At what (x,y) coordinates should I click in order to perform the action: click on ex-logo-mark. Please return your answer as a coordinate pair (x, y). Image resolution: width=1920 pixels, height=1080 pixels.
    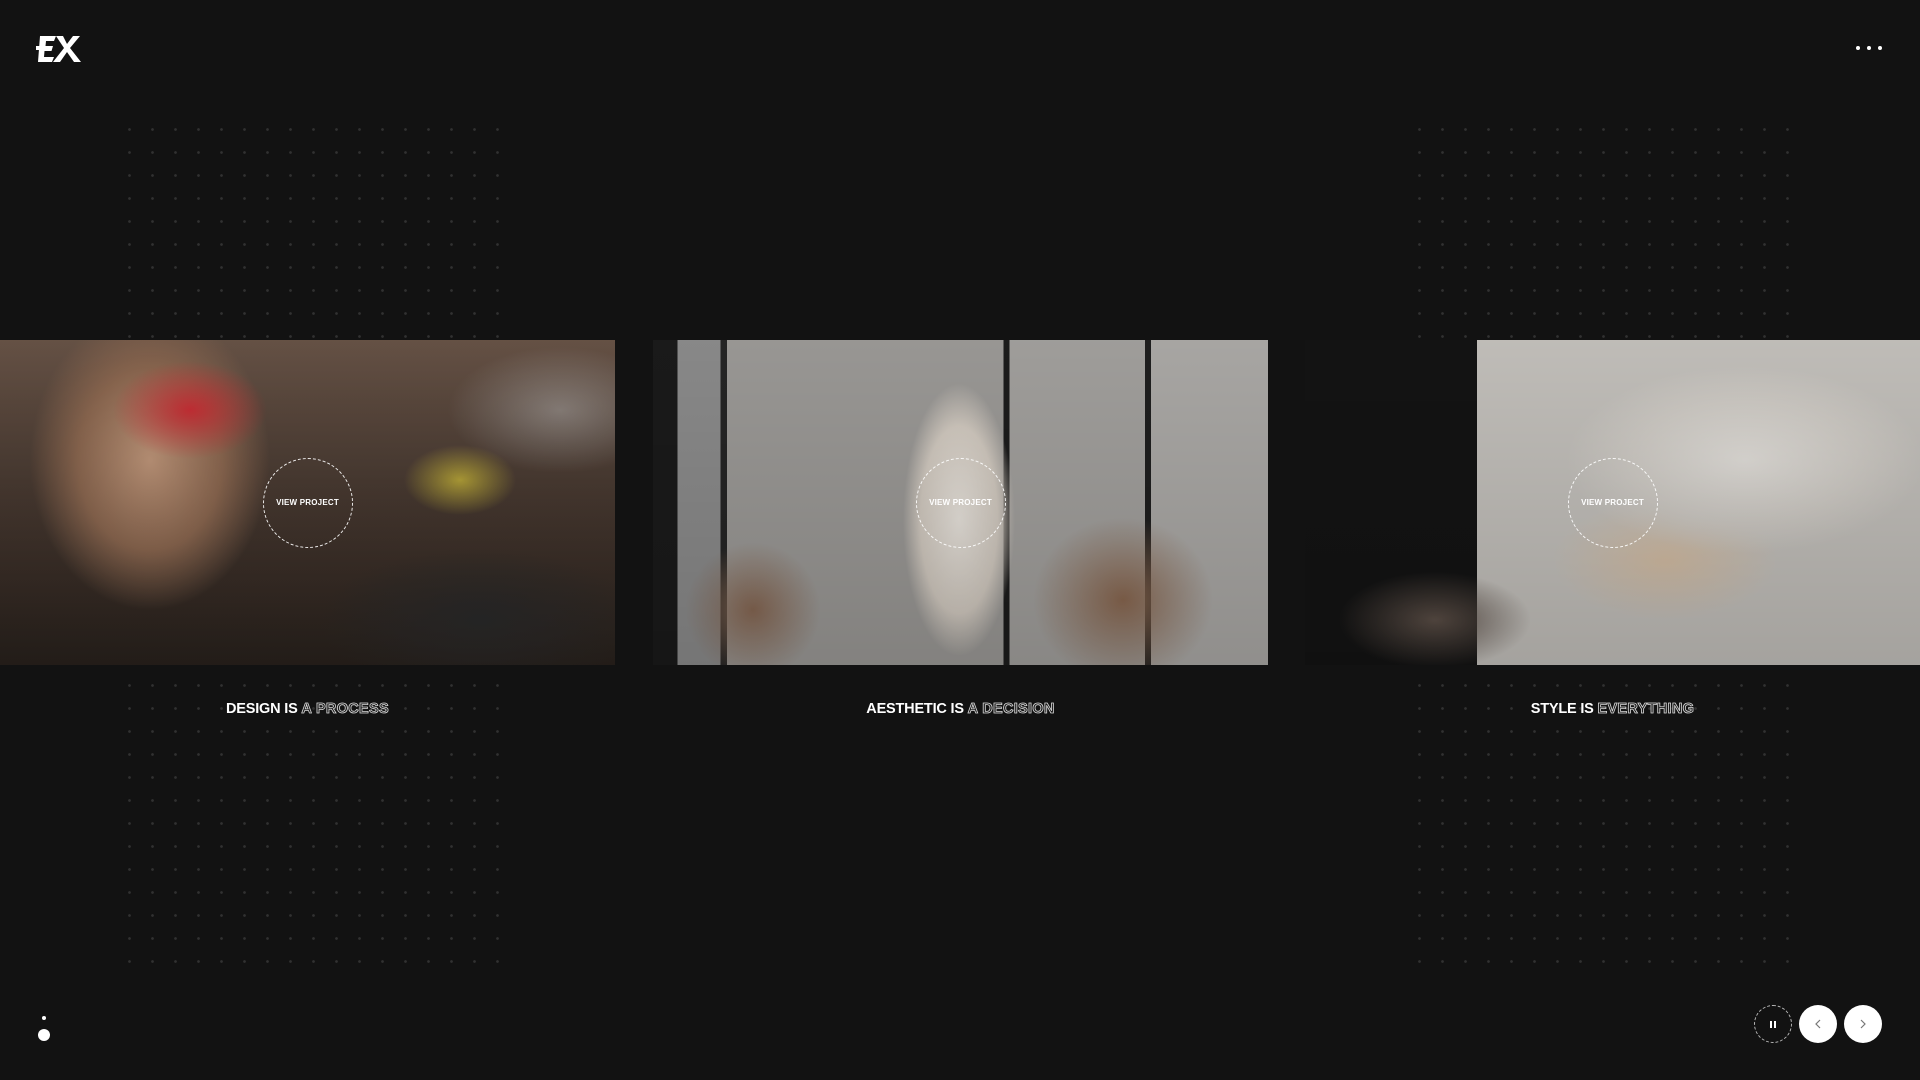
    Looking at the image, I should click on (58, 49).